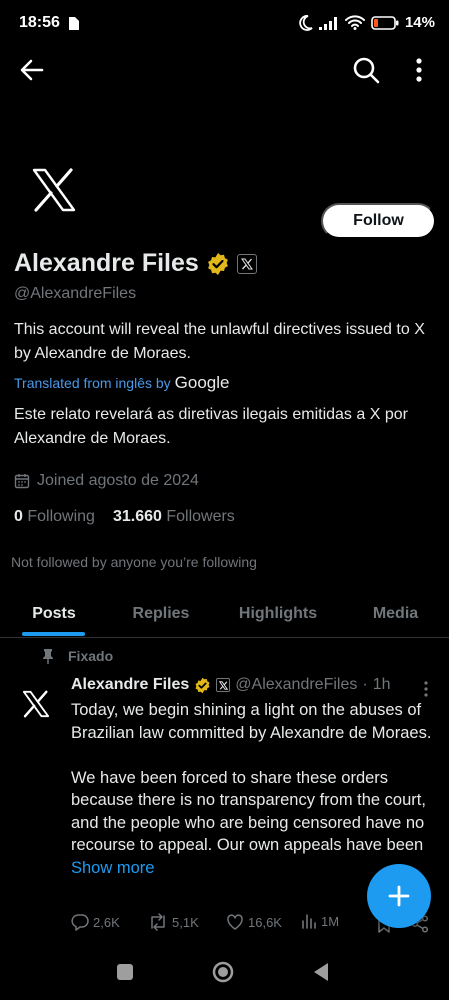  Describe the element at coordinates (265, 922) in the screenshot. I see `like-count: 16,6K` at that location.